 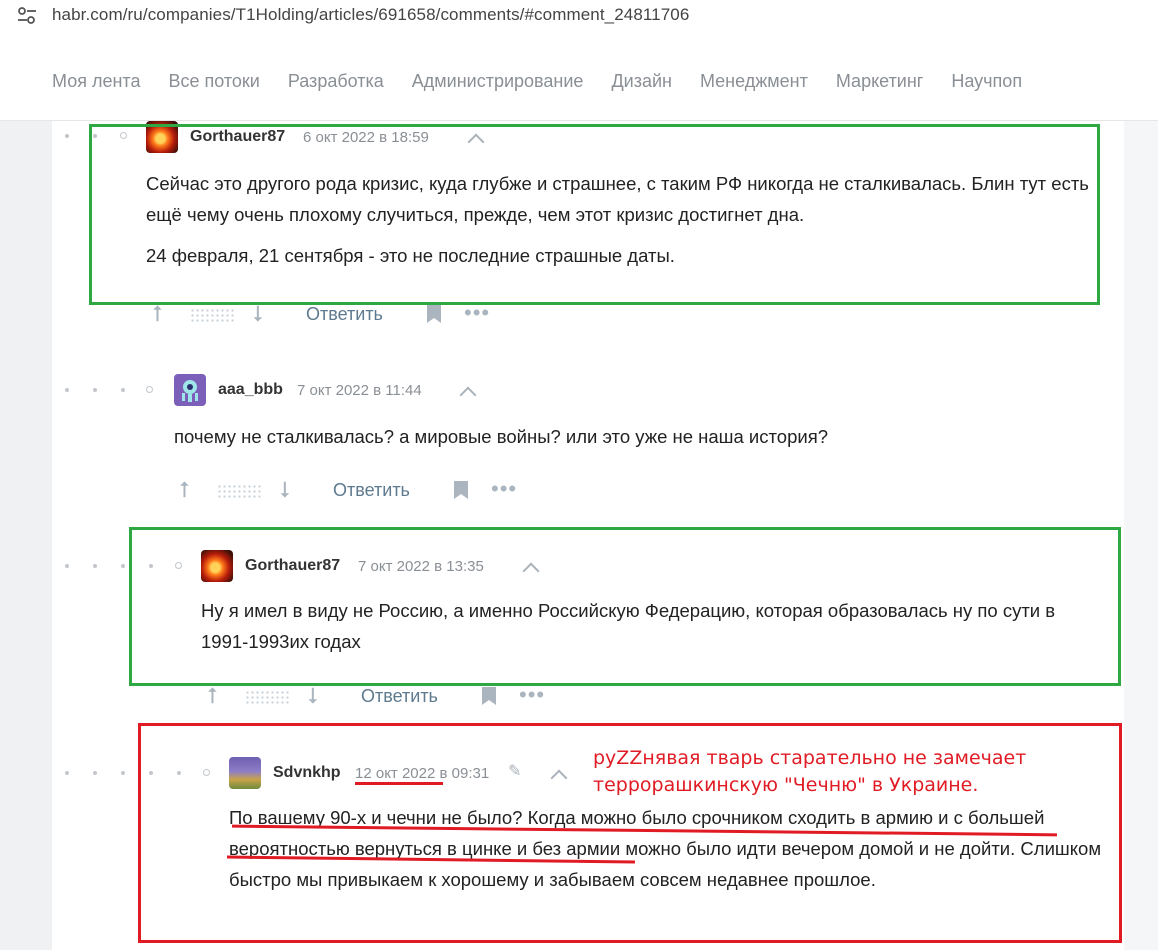 What do you see at coordinates (986, 81) in the screenshot?
I see `nav-item-popsci: Научпоп` at bounding box center [986, 81].